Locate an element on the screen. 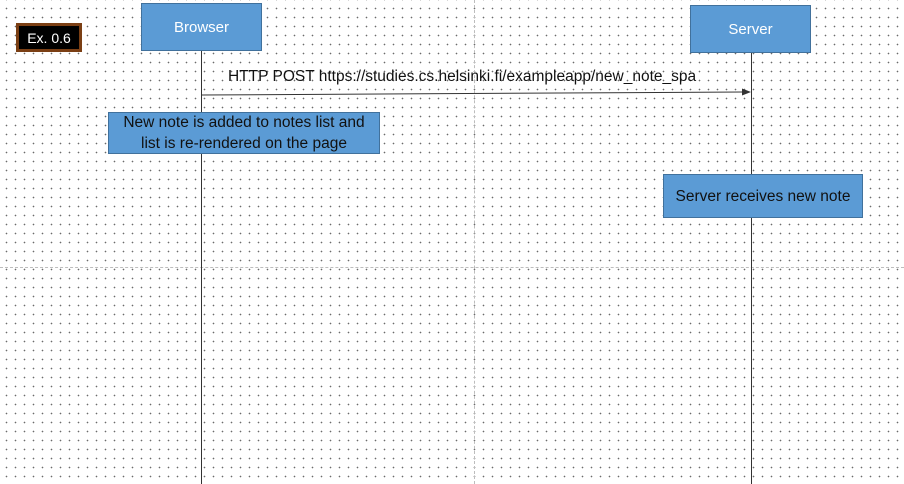 Image resolution: width=904 pixels, height=484 pixels. browser-note-line-1: New note is added to notes list and is located at coordinates (244, 122).